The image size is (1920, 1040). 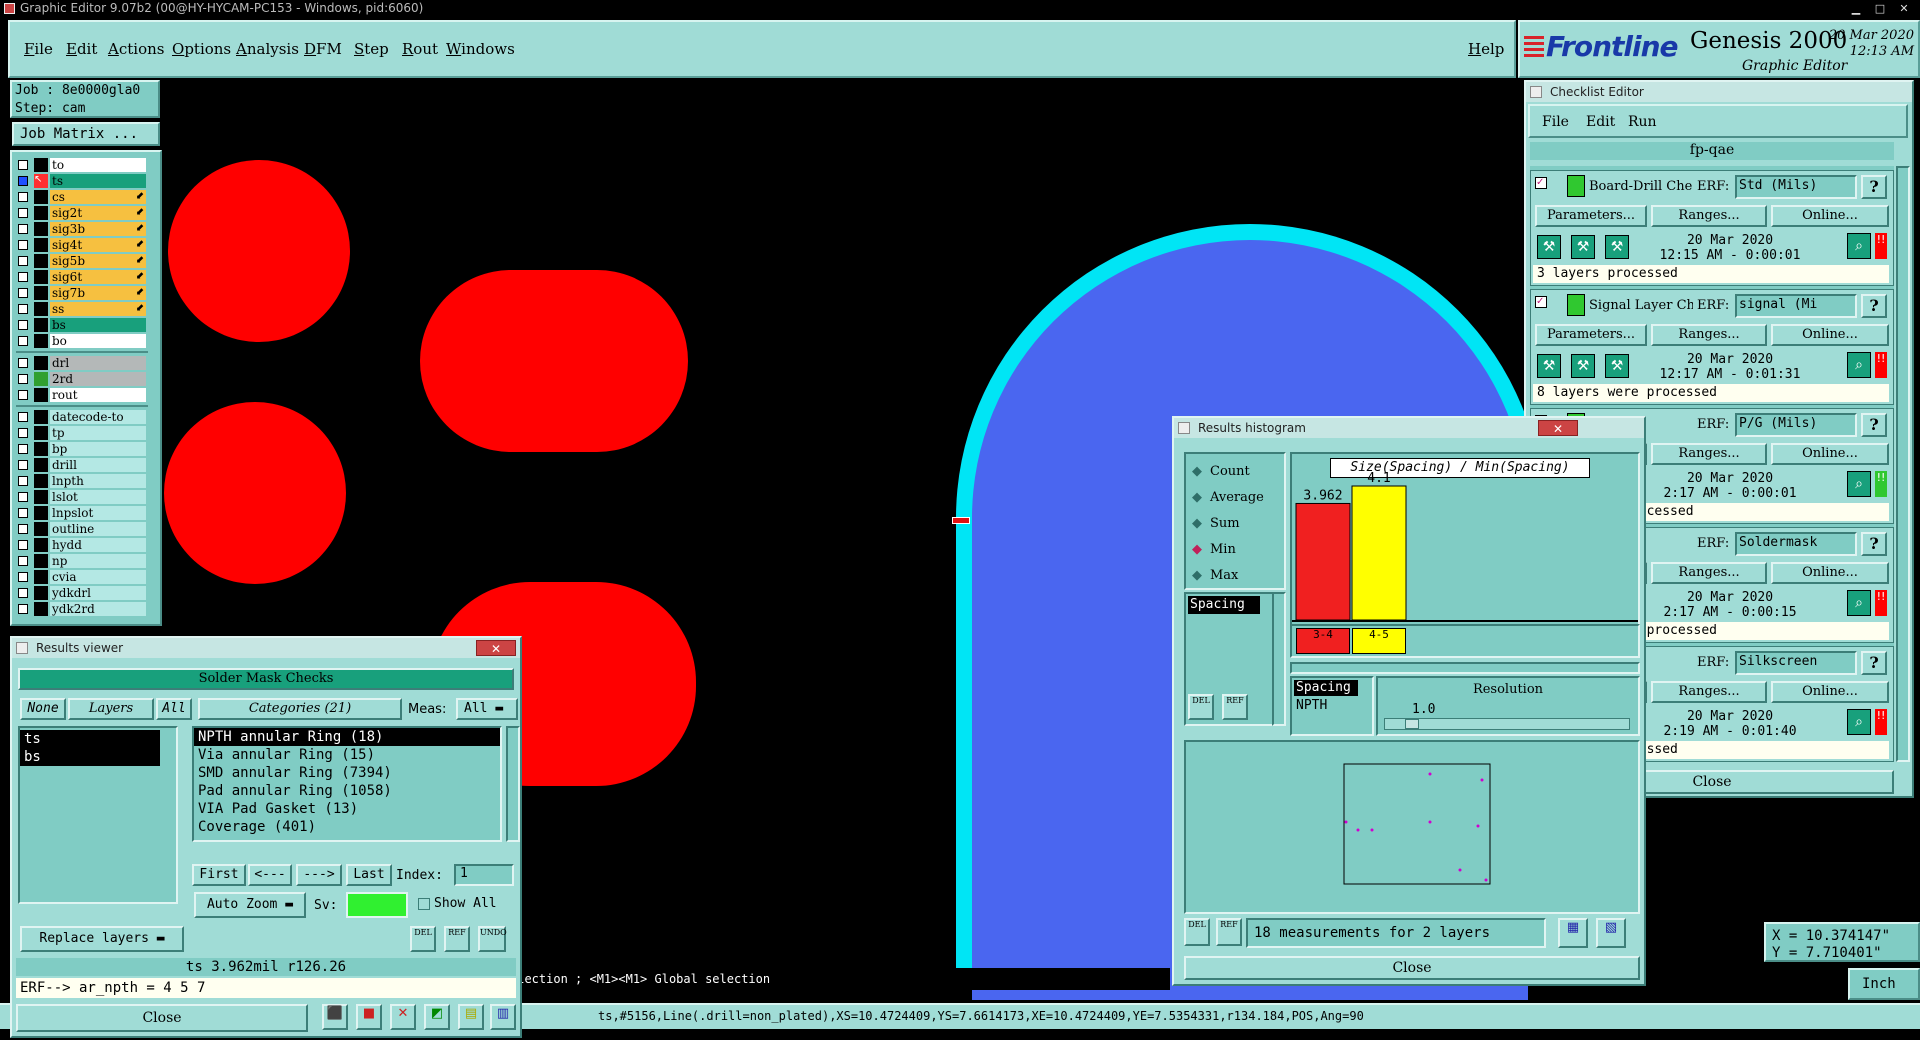 I want to click on minimize-button: ▁, so click(x=1856, y=9).